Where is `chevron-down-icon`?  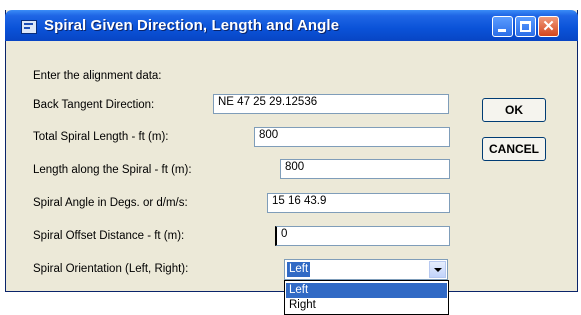 chevron-down-icon is located at coordinates (437, 269).